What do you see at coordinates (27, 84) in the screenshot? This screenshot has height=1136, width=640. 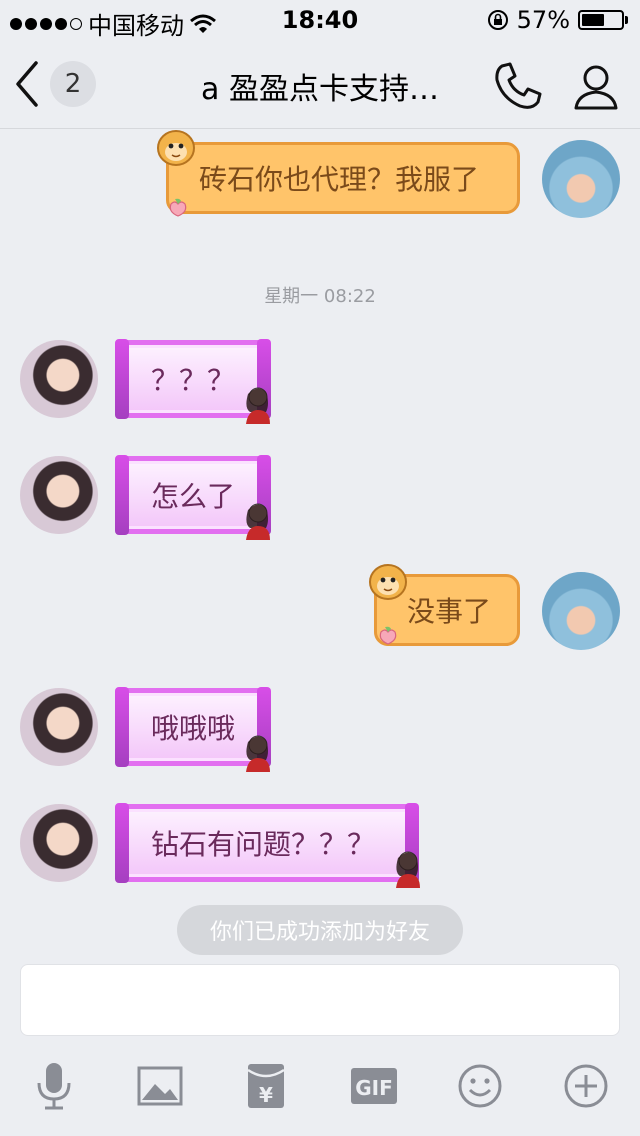 I see `chevron-left-icon` at bounding box center [27, 84].